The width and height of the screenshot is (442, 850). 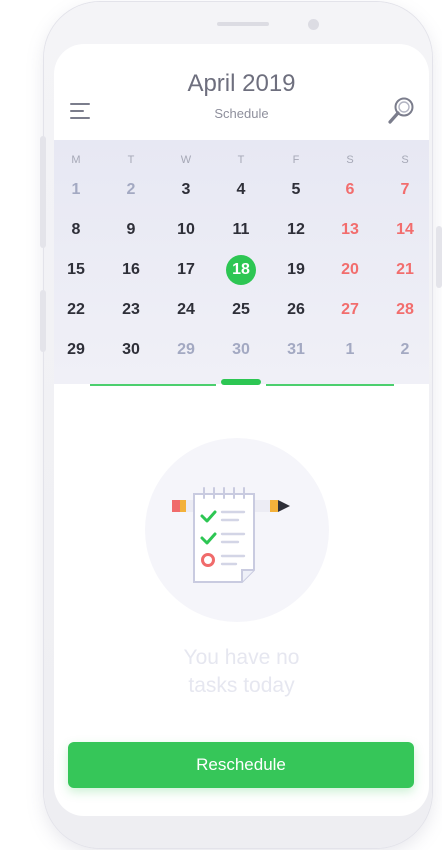 I want to click on calendar-day-today: 18, so click(x=241, y=270).